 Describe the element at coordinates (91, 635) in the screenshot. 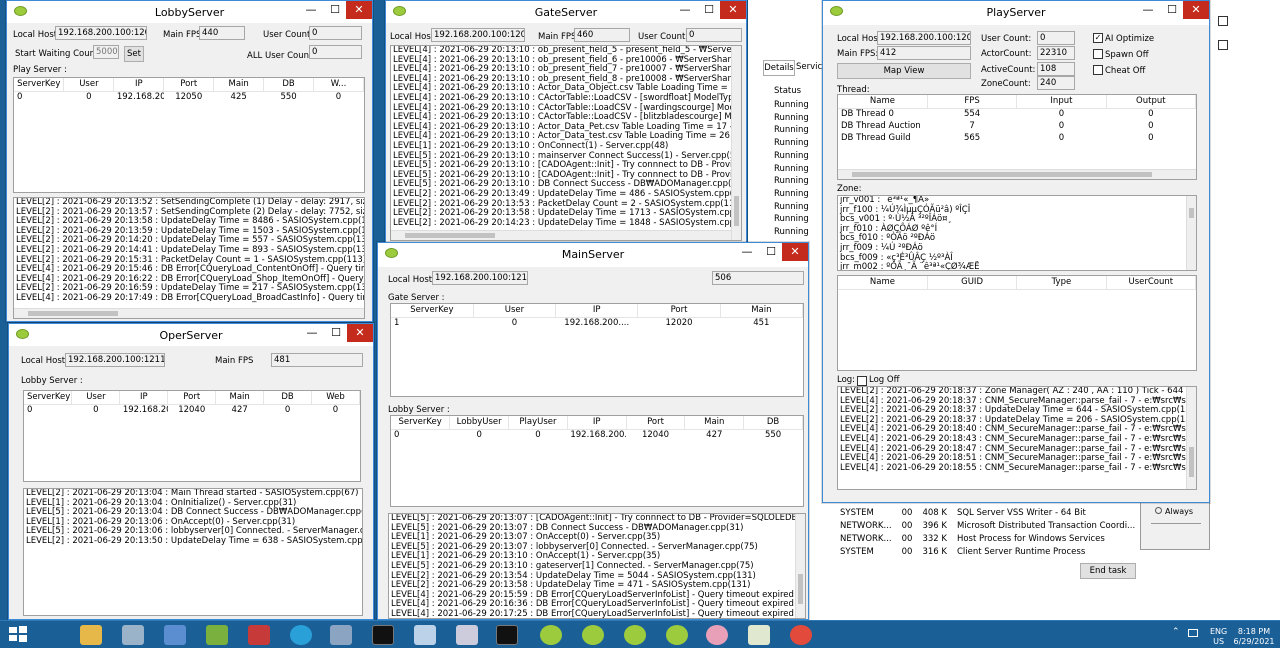

I see `file-explorer-icon` at that location.